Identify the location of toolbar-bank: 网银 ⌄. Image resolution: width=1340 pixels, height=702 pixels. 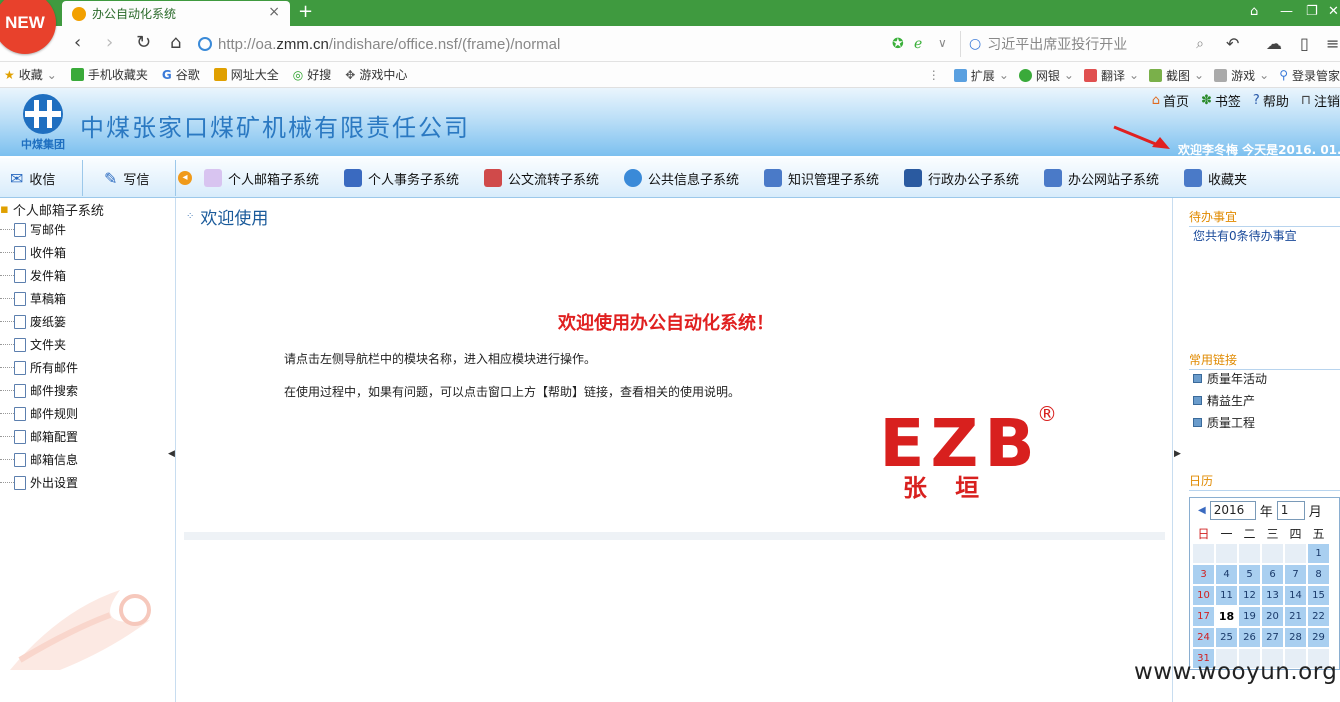
(1046, 75).